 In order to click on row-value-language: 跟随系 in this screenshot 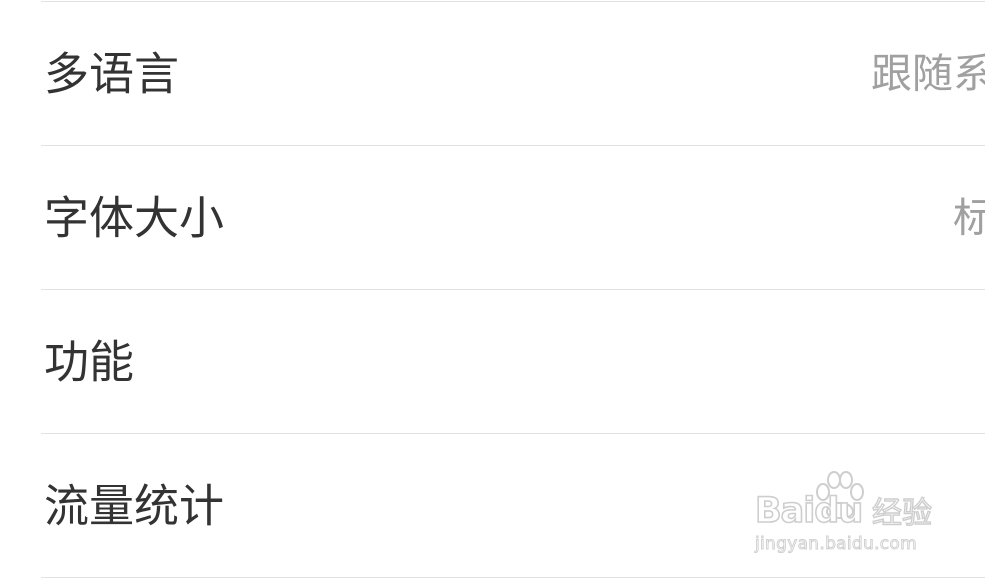, I will do `click(928, 73)`.